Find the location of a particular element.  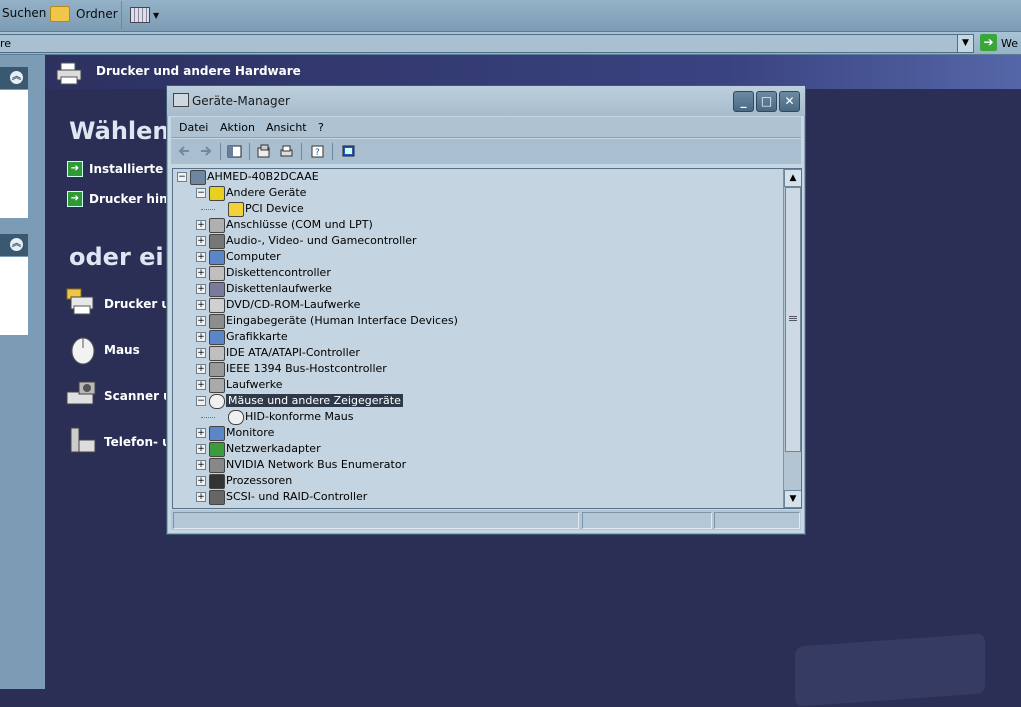

tree-row: + Grafikkarte is located at coordinates (473, 337).